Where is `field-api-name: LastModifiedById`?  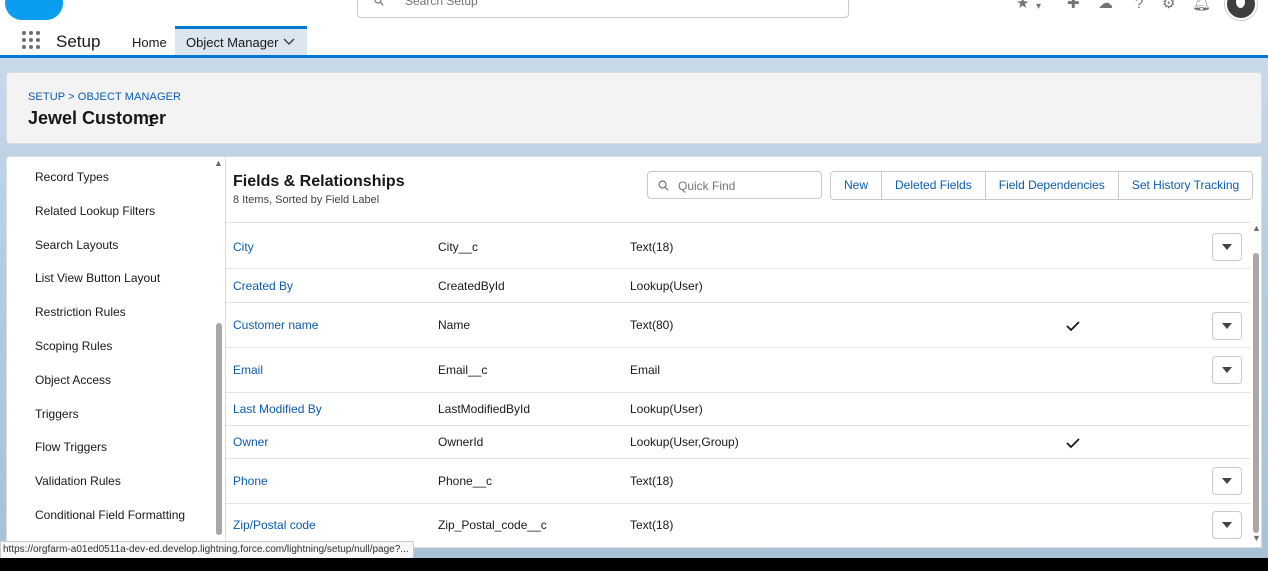 field-api-name: LastModifiedById is located at coordinates (484, 409).